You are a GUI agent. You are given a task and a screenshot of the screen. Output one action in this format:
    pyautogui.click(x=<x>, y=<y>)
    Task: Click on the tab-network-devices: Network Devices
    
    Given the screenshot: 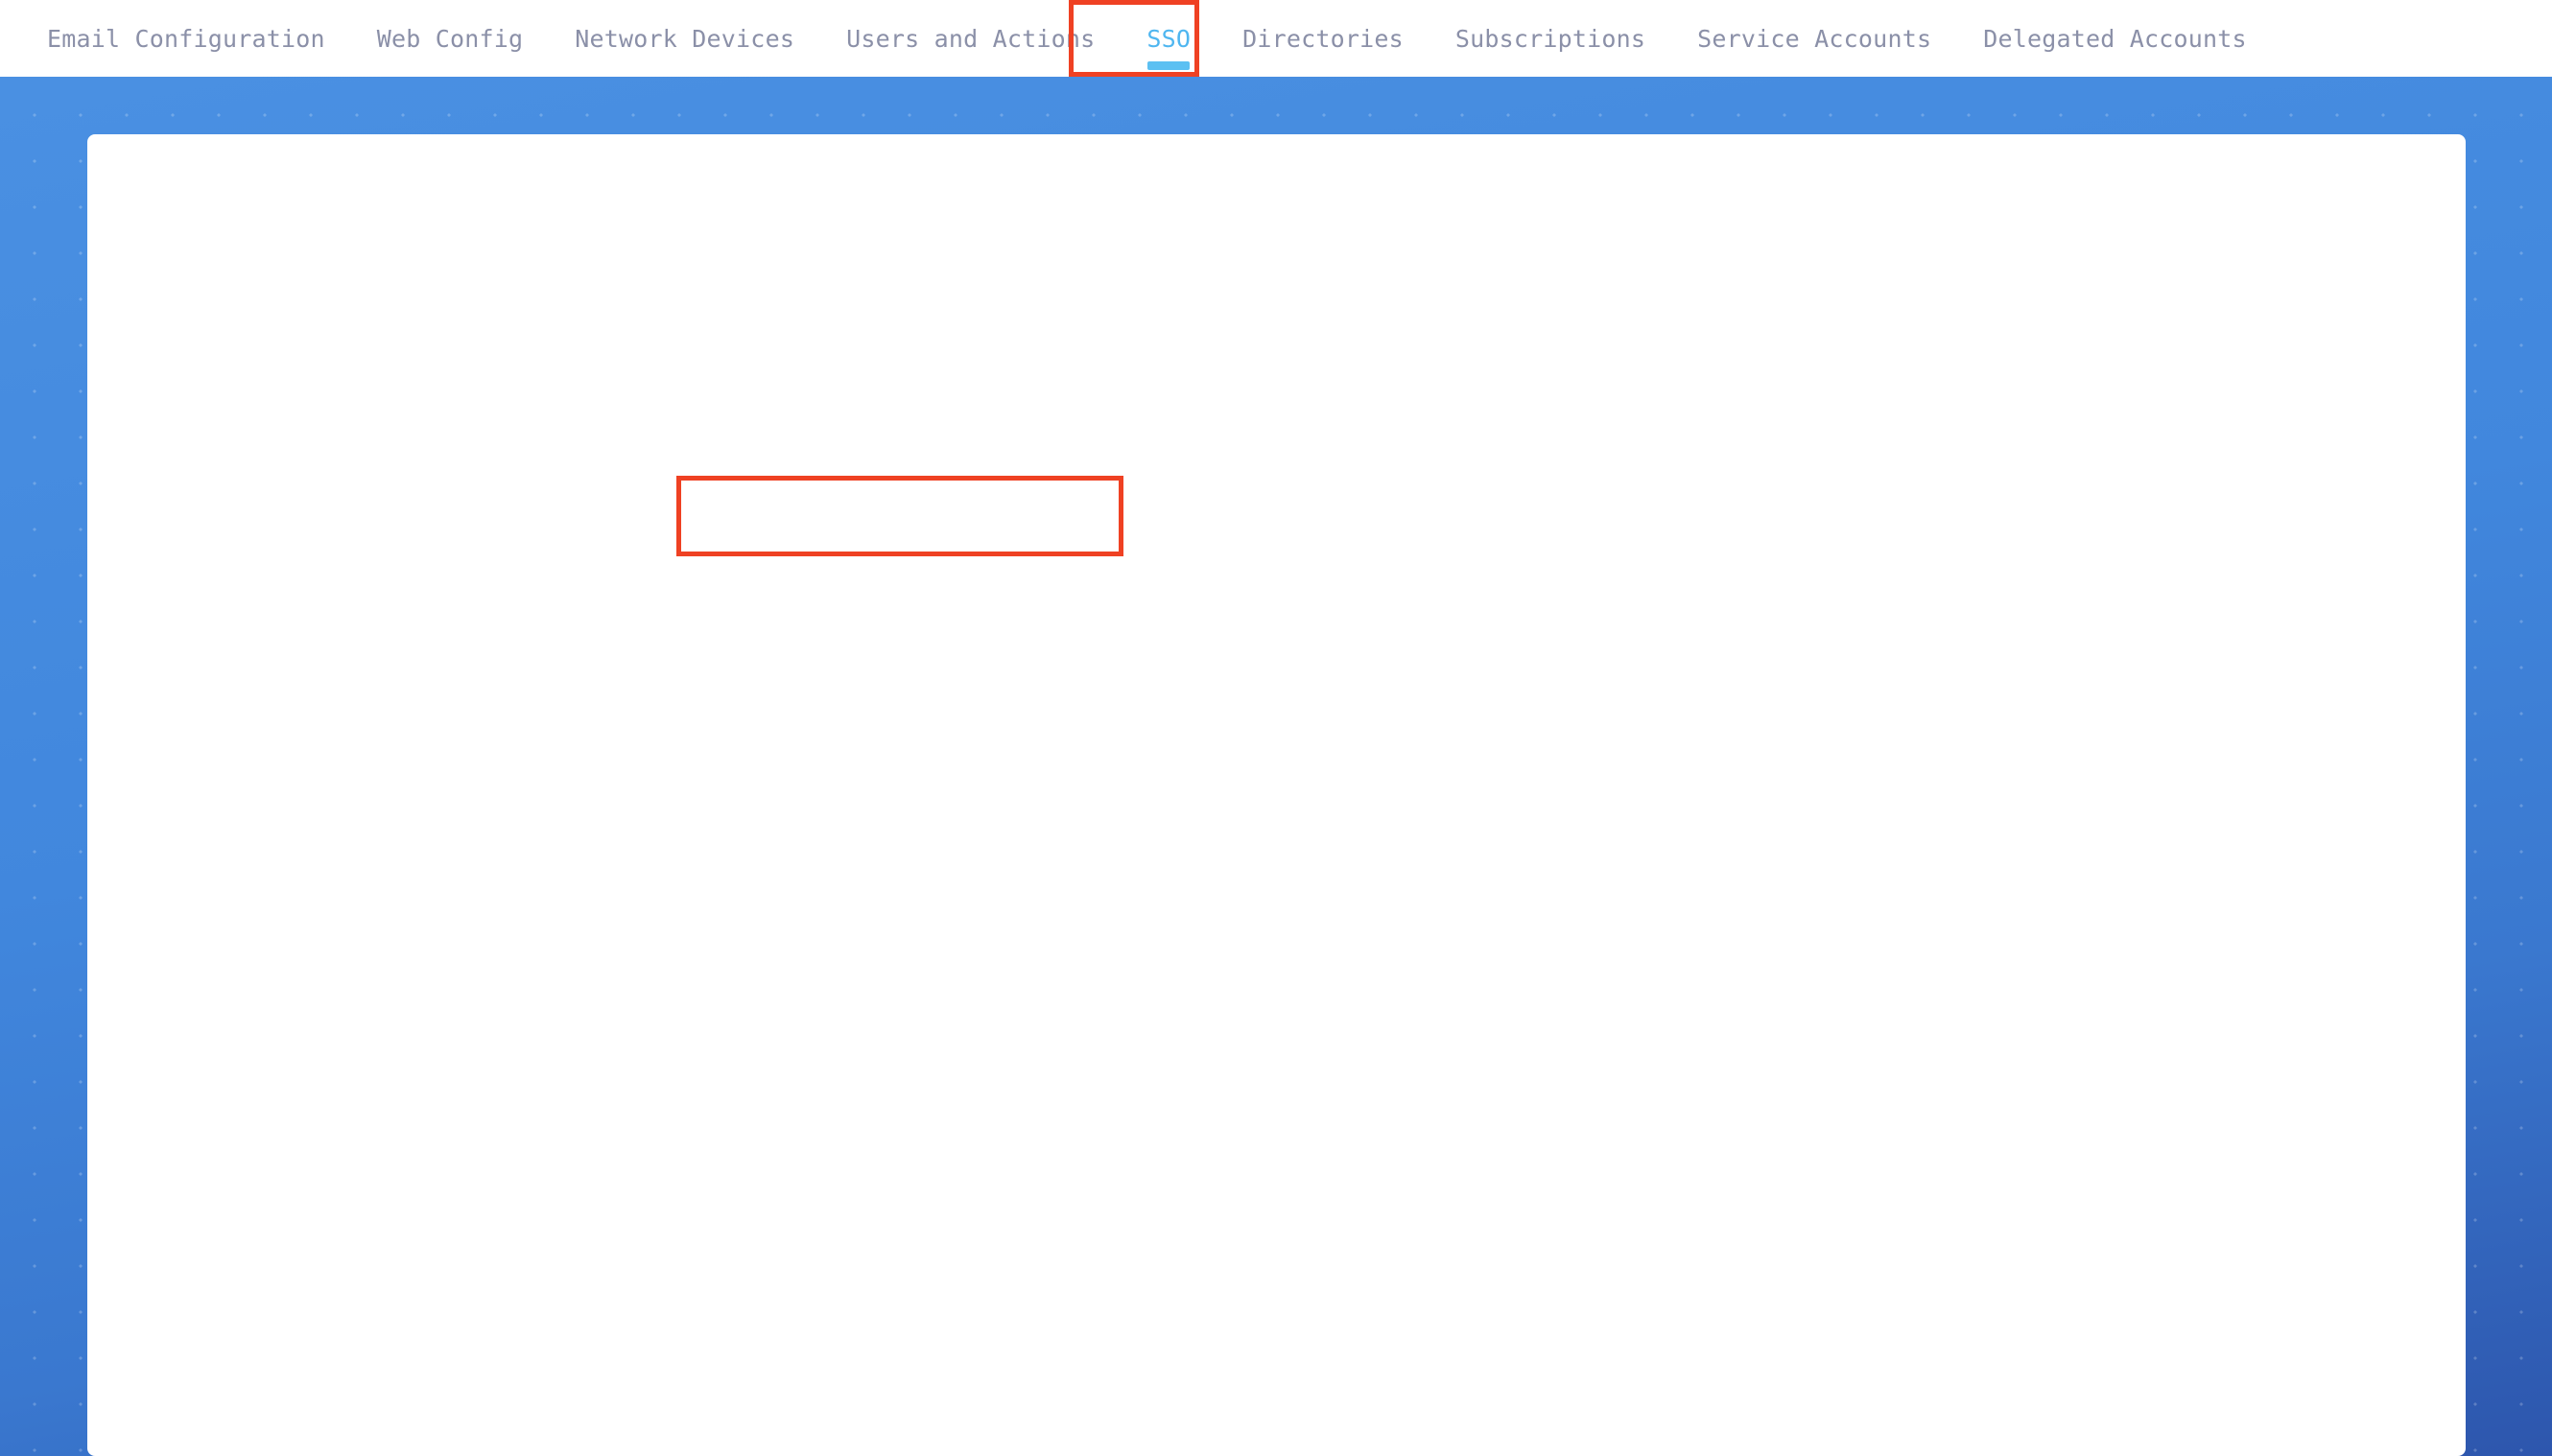 What is the action you would take?
    pyautogui.click(x=684, y=39)
    